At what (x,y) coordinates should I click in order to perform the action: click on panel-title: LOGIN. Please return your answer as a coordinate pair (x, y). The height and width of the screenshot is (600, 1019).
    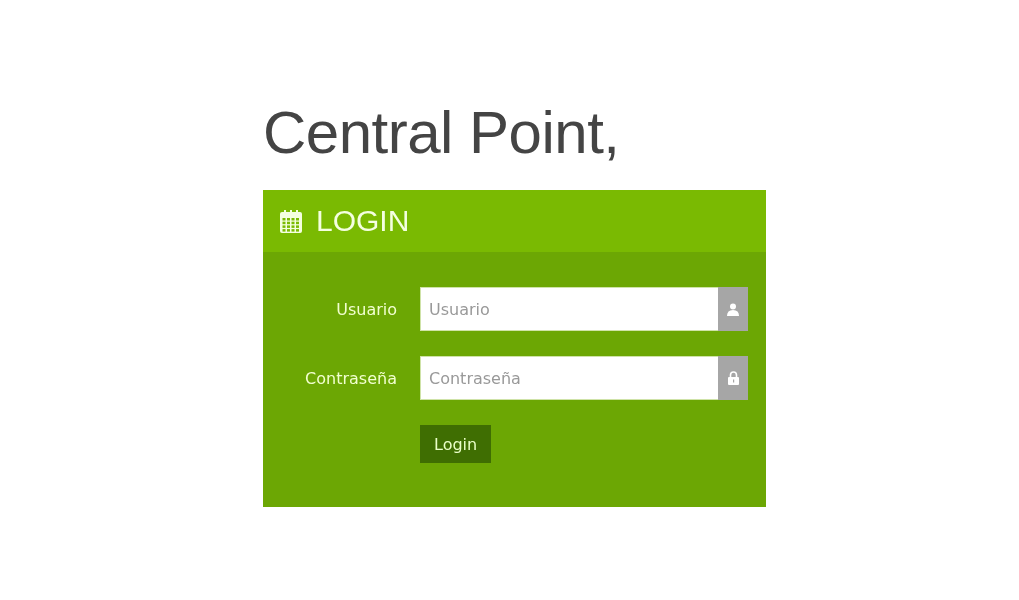
    Looking at the image, I should click on (363, 221).